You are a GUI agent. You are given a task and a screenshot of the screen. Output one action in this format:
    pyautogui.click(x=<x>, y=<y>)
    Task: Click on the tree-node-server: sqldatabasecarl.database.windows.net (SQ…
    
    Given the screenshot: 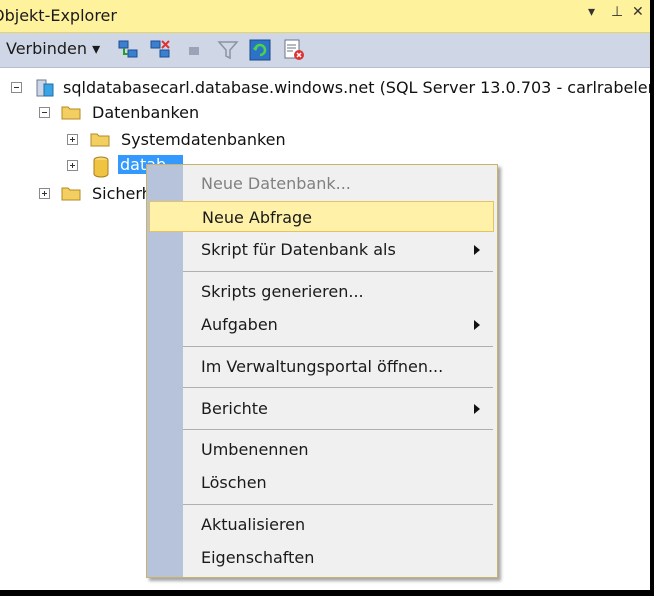 What is the action you would take?
    pyautogui.click(x=325, y=89)
    